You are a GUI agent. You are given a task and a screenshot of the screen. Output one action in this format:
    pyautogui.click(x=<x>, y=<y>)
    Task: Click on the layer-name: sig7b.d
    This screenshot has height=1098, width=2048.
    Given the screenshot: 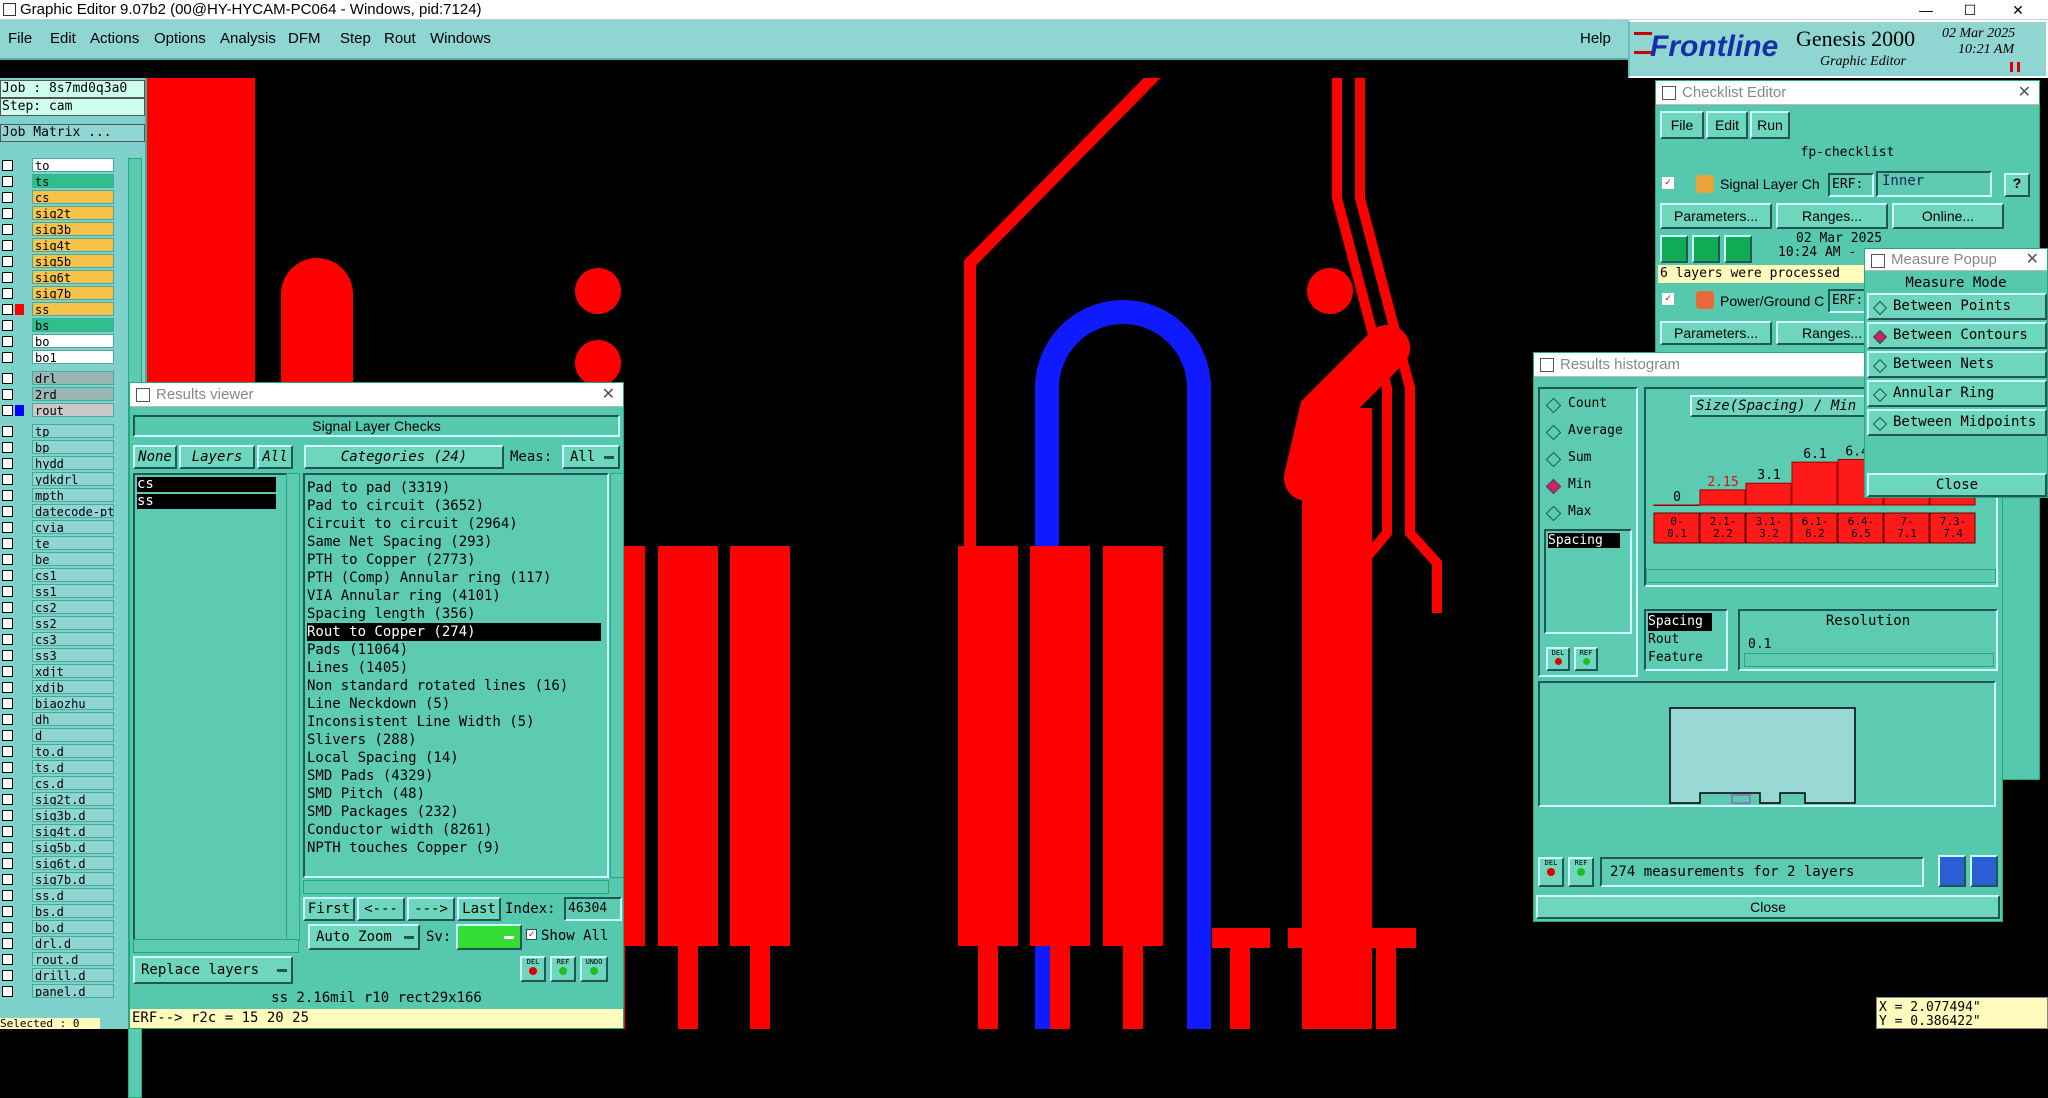 What is the action you would take?
    pyautogui.click(x=73, y=879)
    